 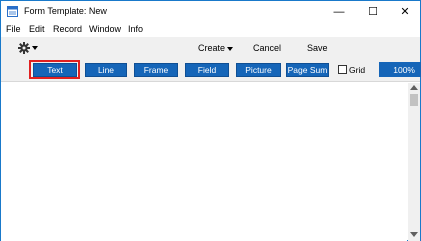 I want to click on minimize-button: —, so click(x=339, y=11).